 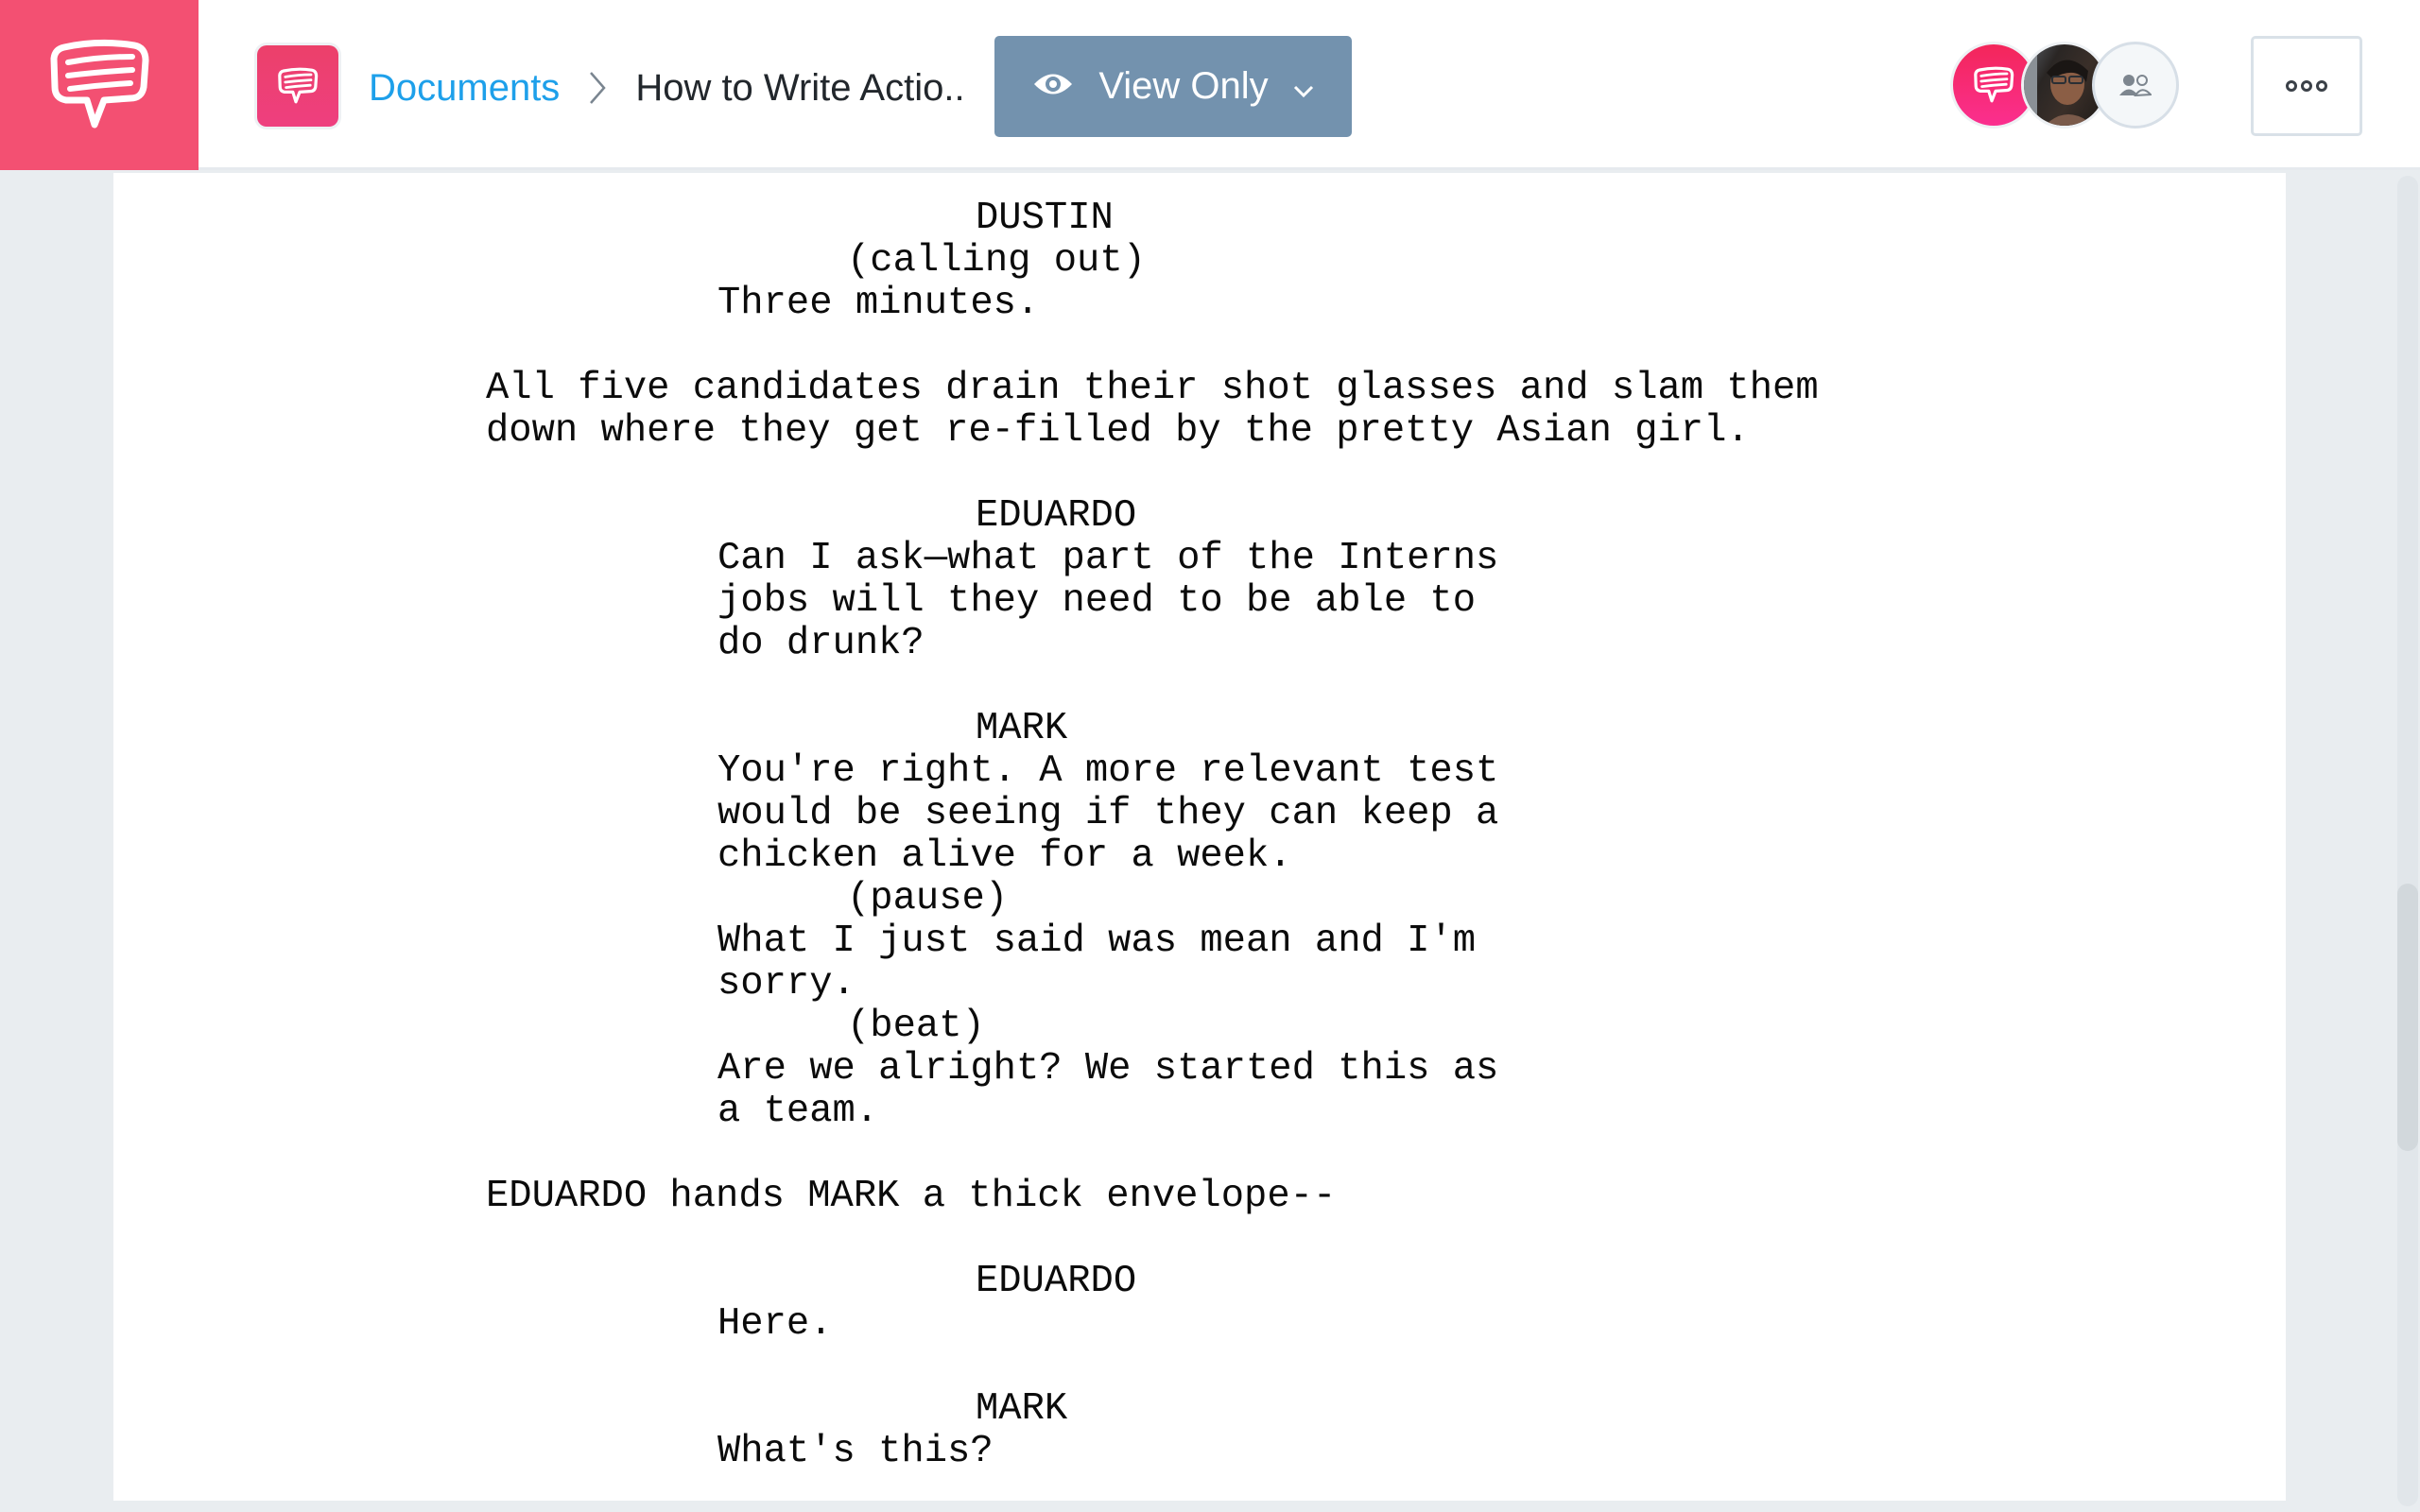 What do you see at coordinates (928, 898) in the screenshot?
I see `parenthetical-line: (pause)` at bounding box center [928, 898].